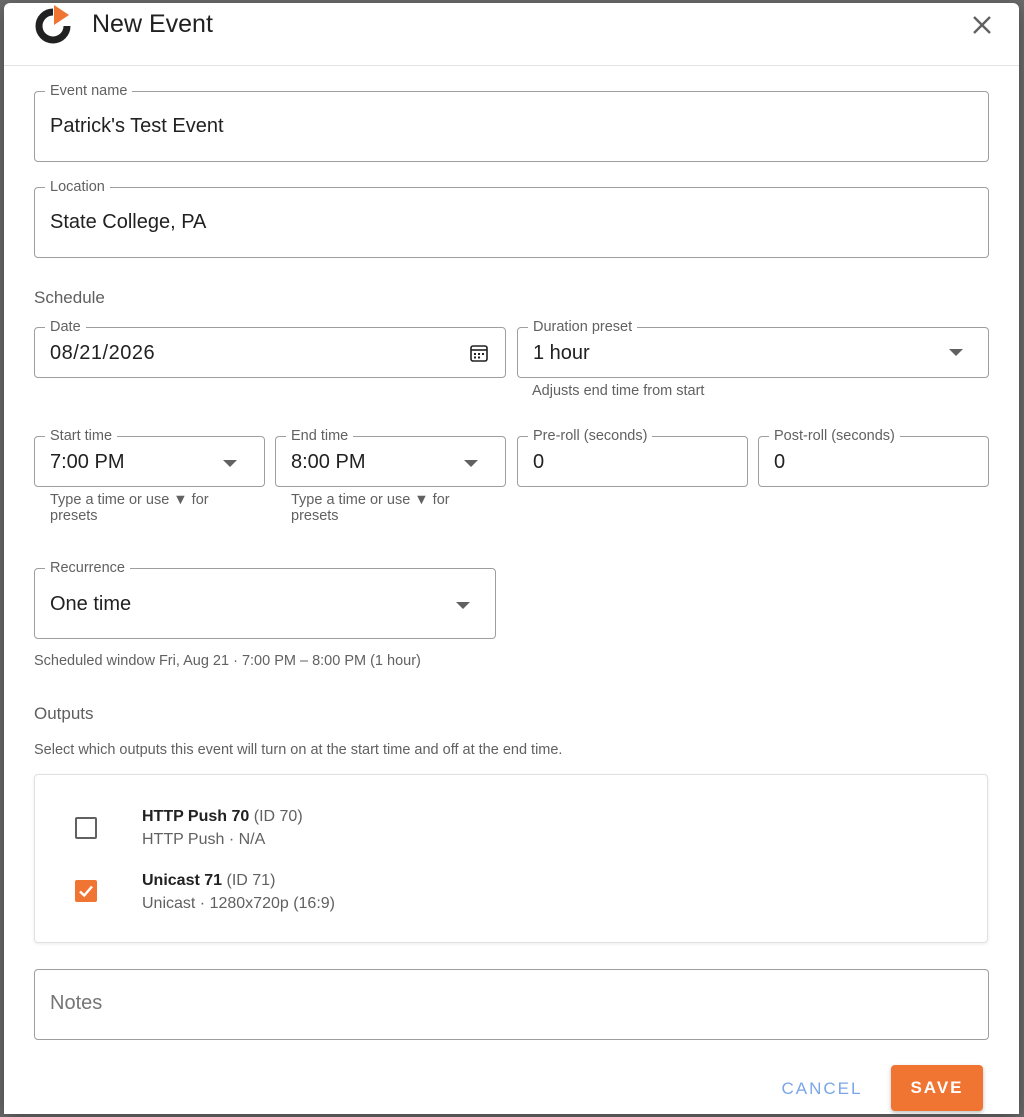 The height and width of the screenshot is (1117, 1024). I want to click on duration-preset-helper: Adjusts end time from start, so click(618, 391).